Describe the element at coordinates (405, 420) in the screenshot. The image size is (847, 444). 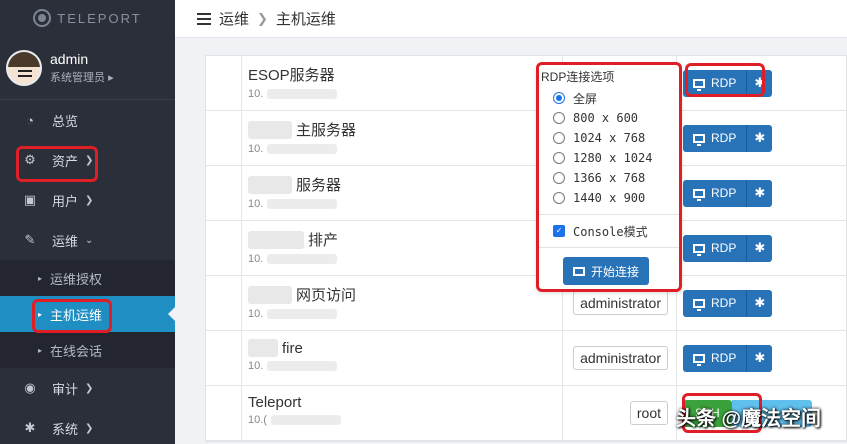
I see `host-ip: 10.(` at that location.